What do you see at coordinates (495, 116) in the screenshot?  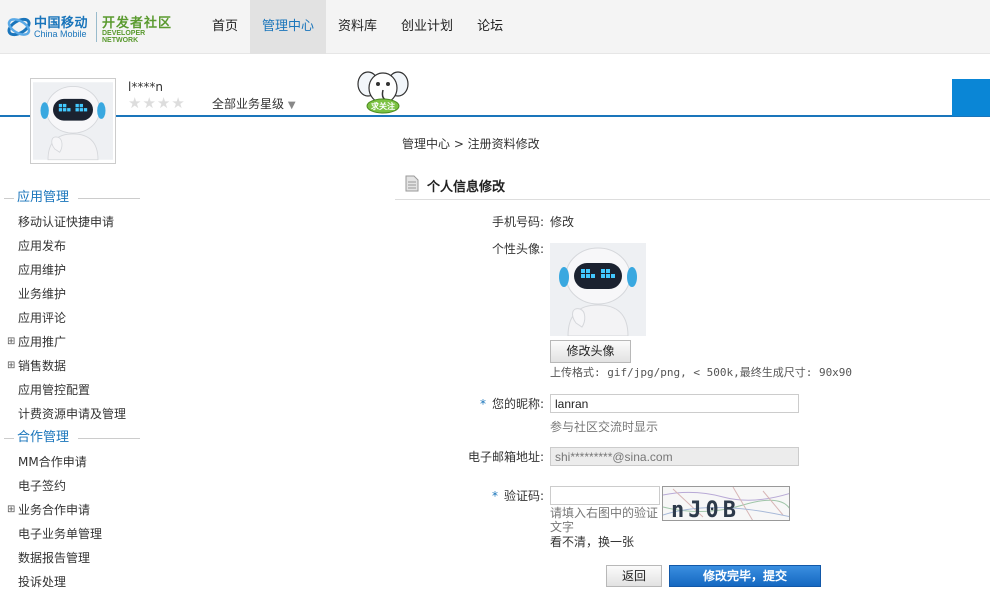 I see `profile-band-line` at bounding box center [495, 116].